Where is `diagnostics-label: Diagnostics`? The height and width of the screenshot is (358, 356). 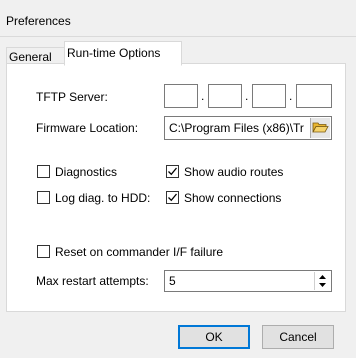
diagnostics-label: Diagnostics is located at coordinates (86, 172).